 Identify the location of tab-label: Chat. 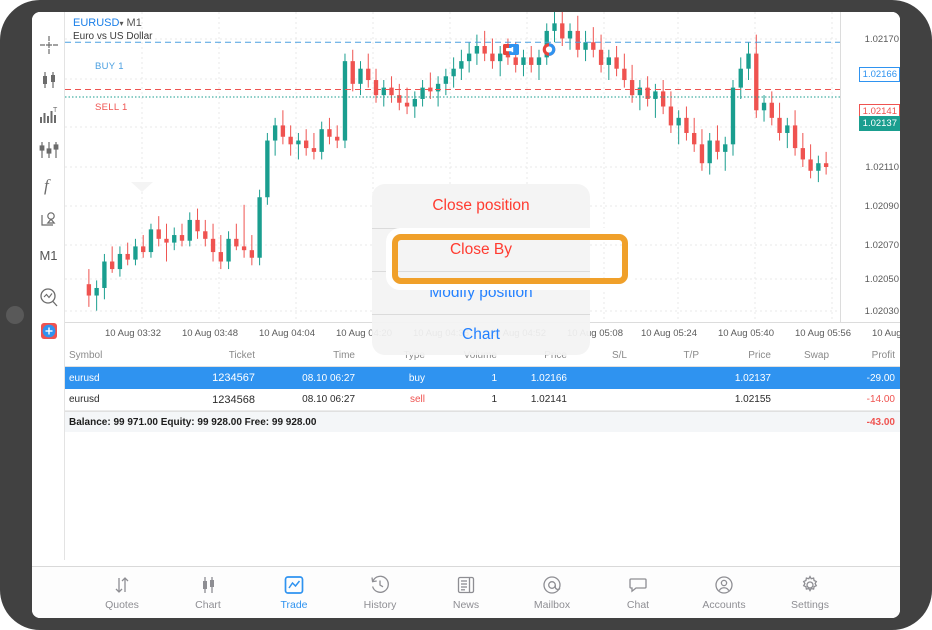
(638, 605).